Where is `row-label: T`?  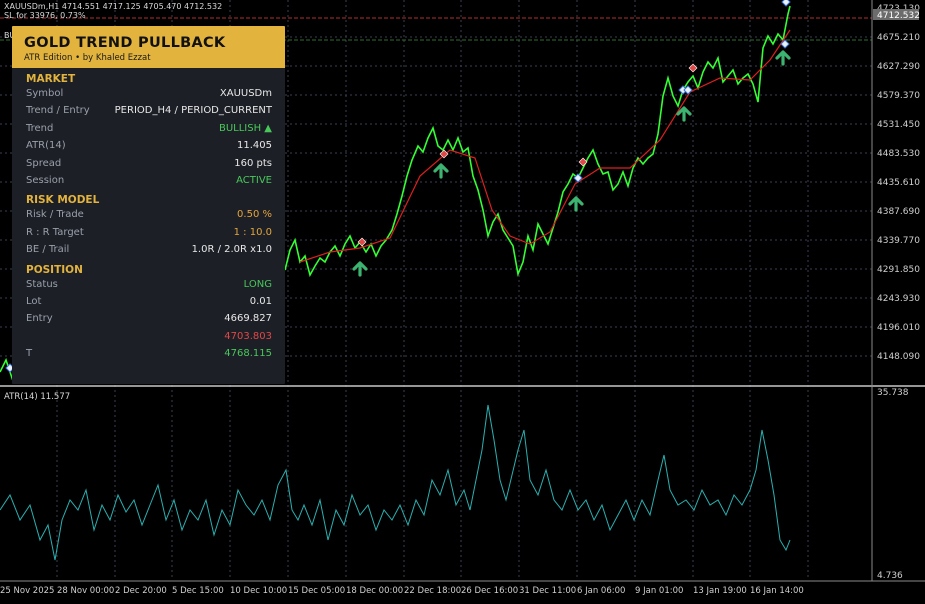
row-label: T is located at coordinates (29, 354).